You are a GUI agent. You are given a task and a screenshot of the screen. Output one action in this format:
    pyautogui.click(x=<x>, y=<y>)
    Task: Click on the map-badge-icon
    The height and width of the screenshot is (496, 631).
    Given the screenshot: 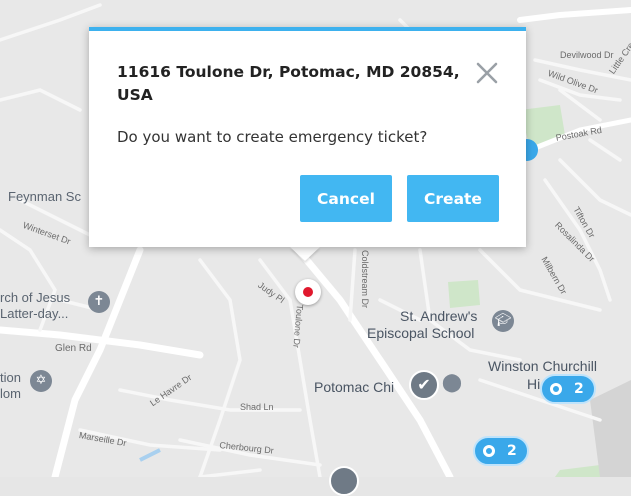 What is the action you would take?
    pyautogui.click(x=344, y=481)
    